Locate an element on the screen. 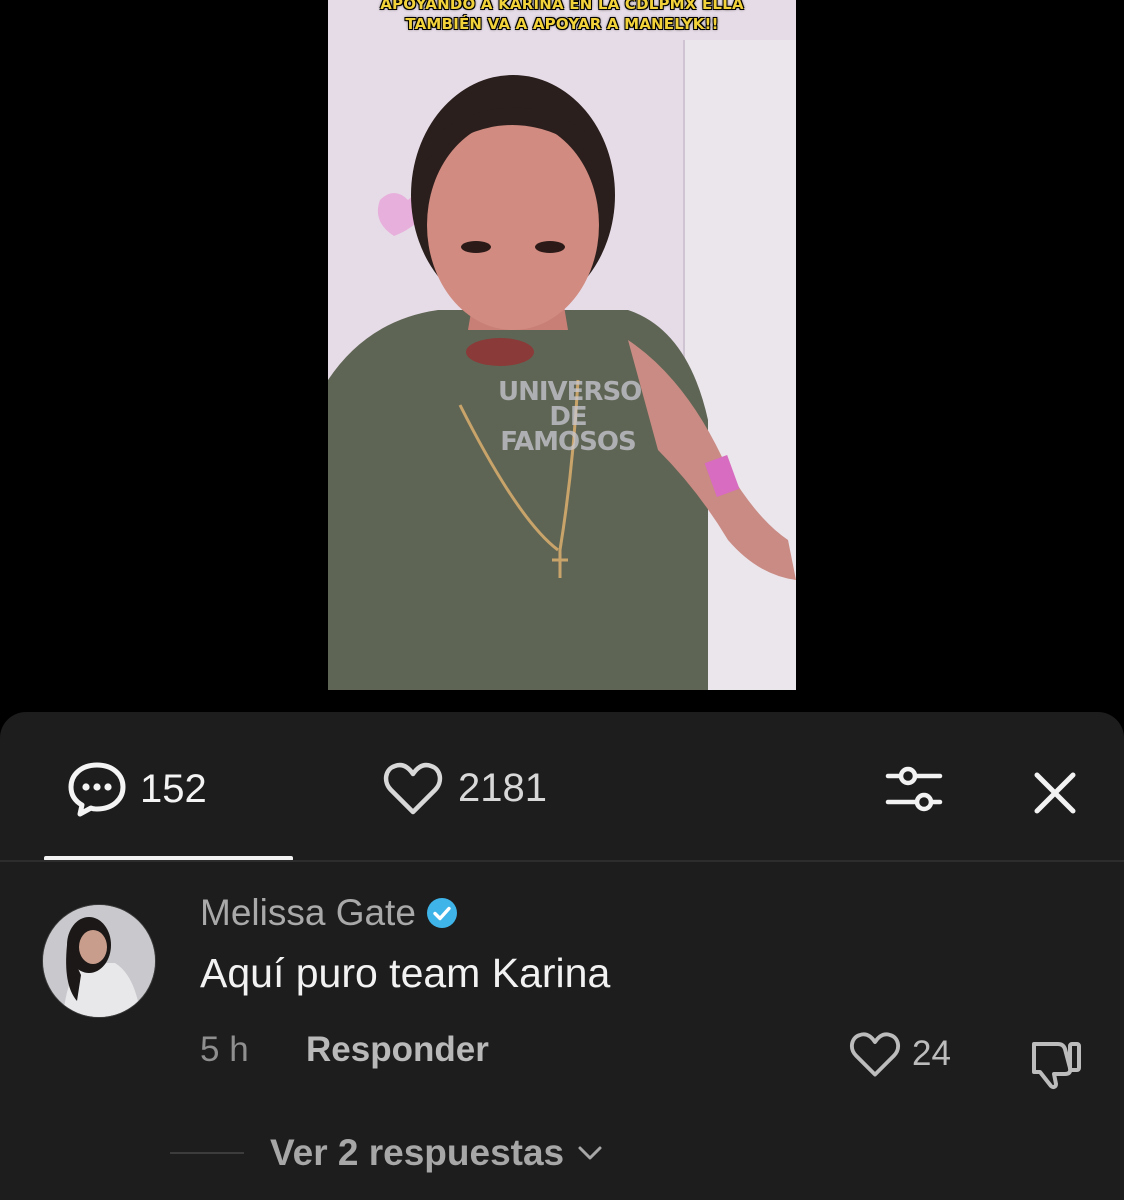  video-watermark: UNIVERSO DE FAMOSOS is located at coordinates (570, 418).